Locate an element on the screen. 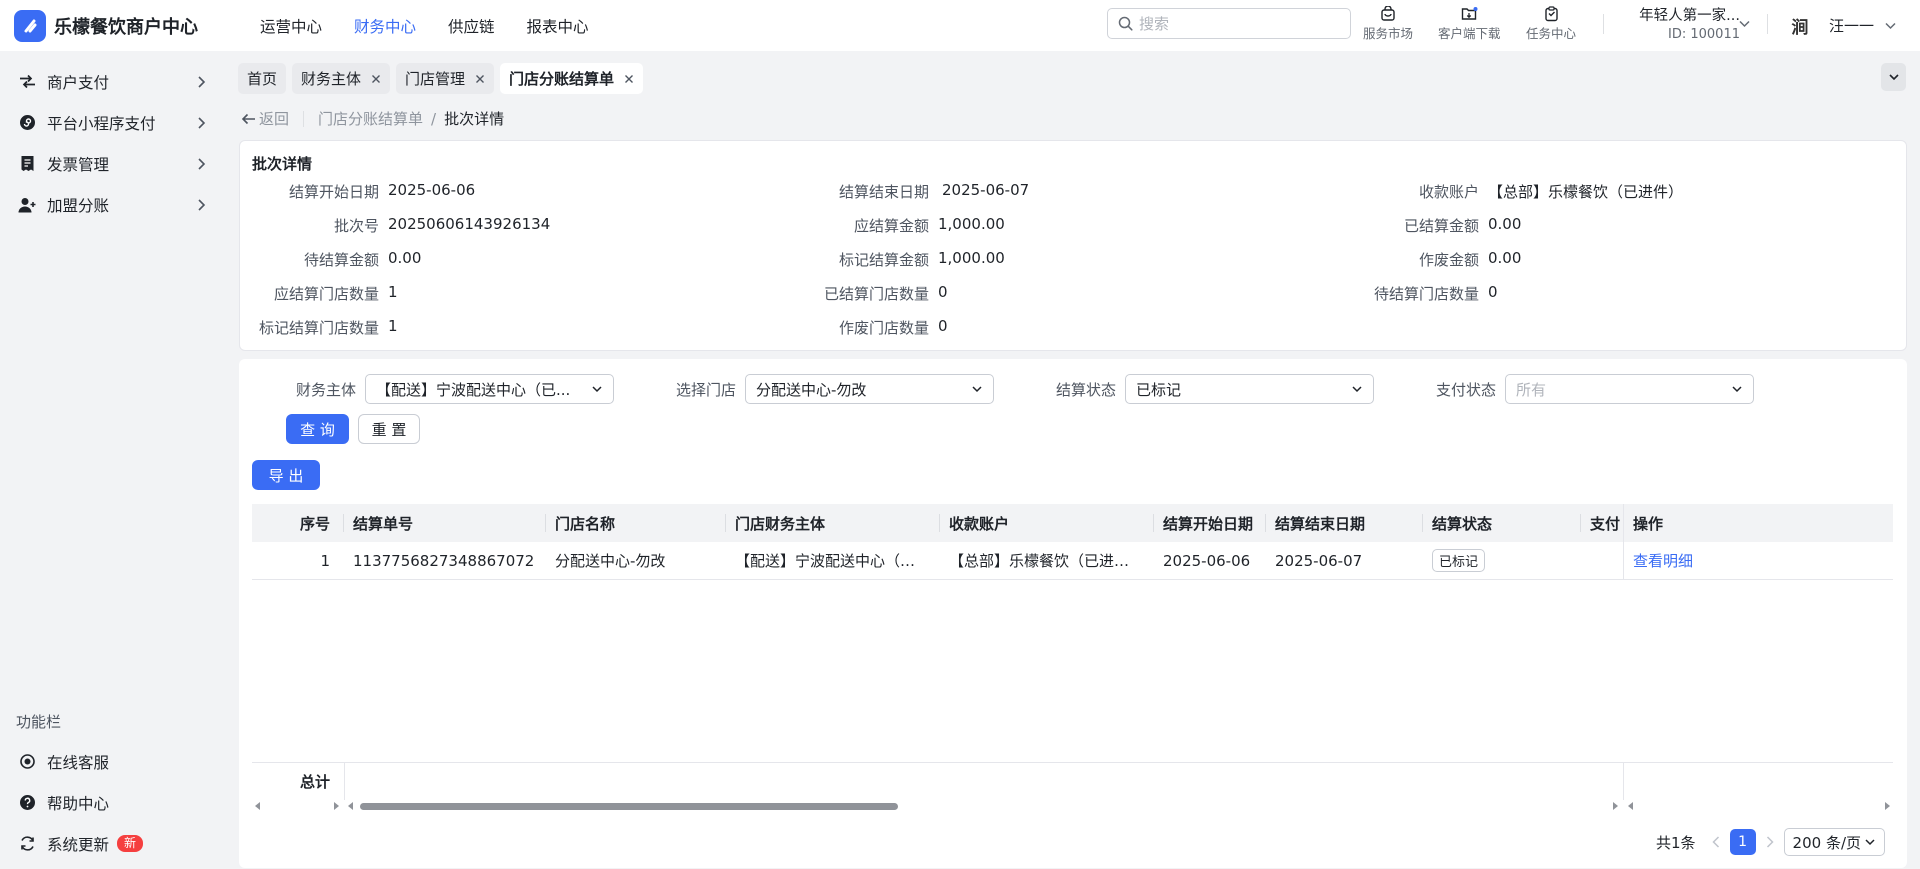 This screenshot has width=1920, height=869. account-switcher: 年轻人第一家... ID: 100011 is located at coordinates (1680, 23).